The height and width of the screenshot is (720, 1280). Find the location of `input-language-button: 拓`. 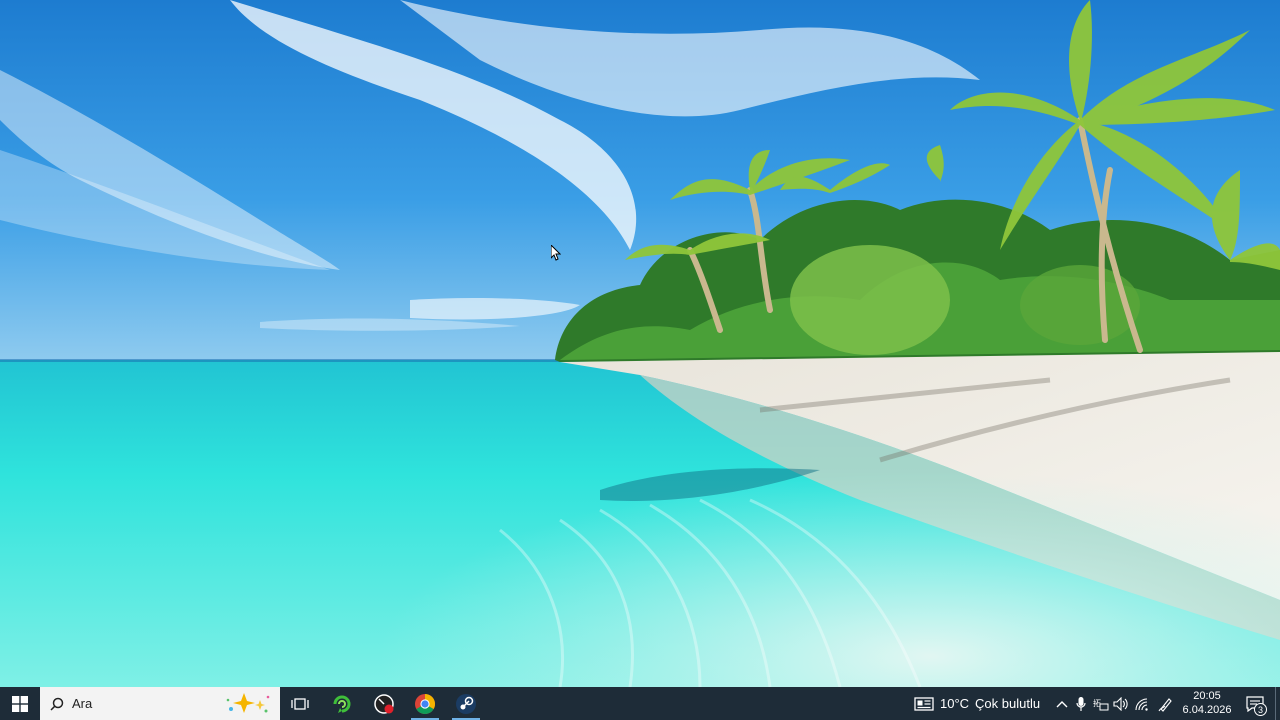

input-language-button: 拓 is located at coordinates (1101, 703).